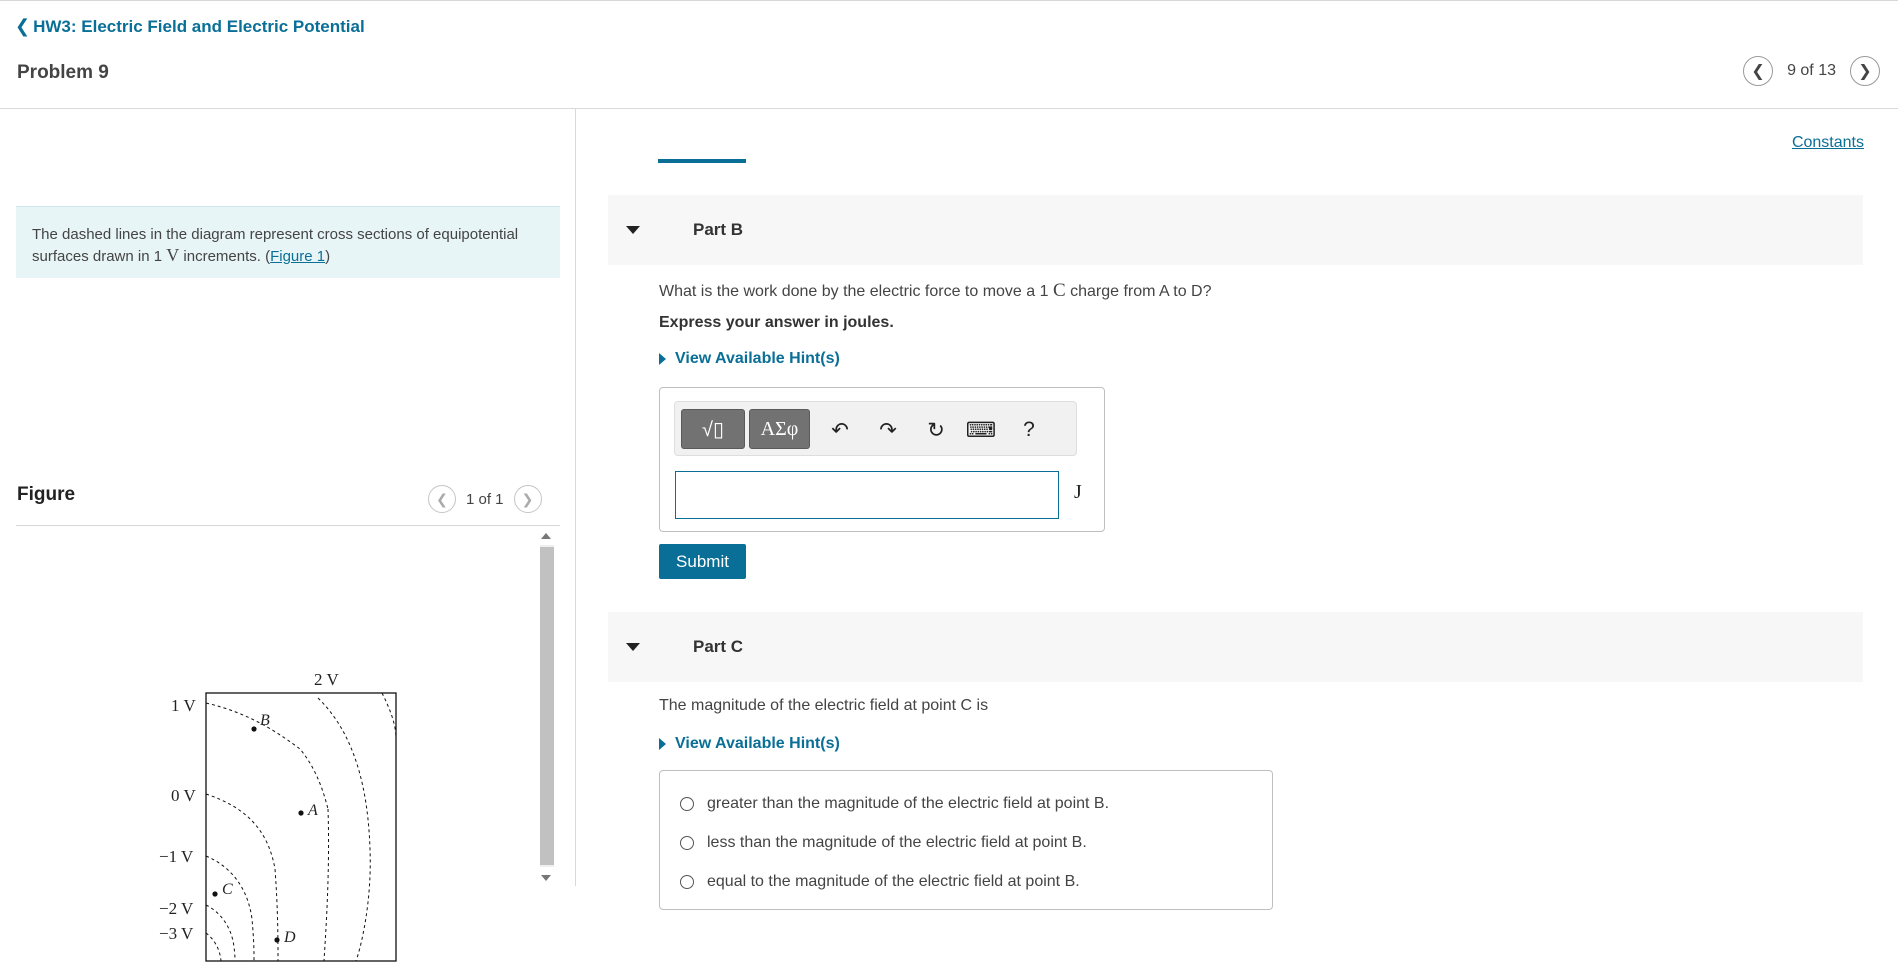 The width and height of the screenshot is (1898, 969). Describe the element at coordinates (277, 940) in the screenshot. I see `point-d` at that location.